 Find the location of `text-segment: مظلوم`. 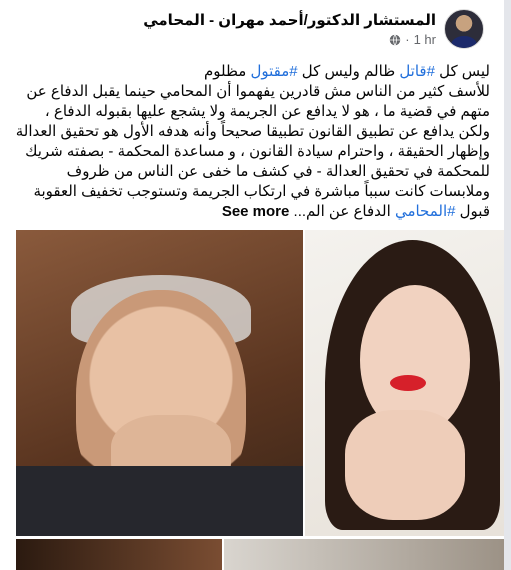

text-segment: مظلوم is located at coordinates (227, 71).